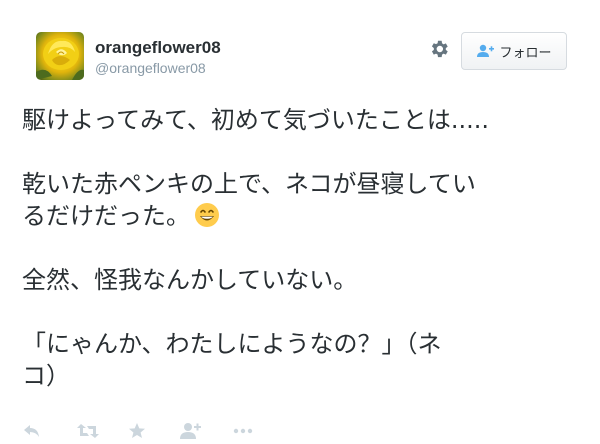 The width and height of the screenshot is (600, 444). What do you see at coordinates (190, 433) in the screenshot?
I see `follow-icon` at bounding box center [190, 433].